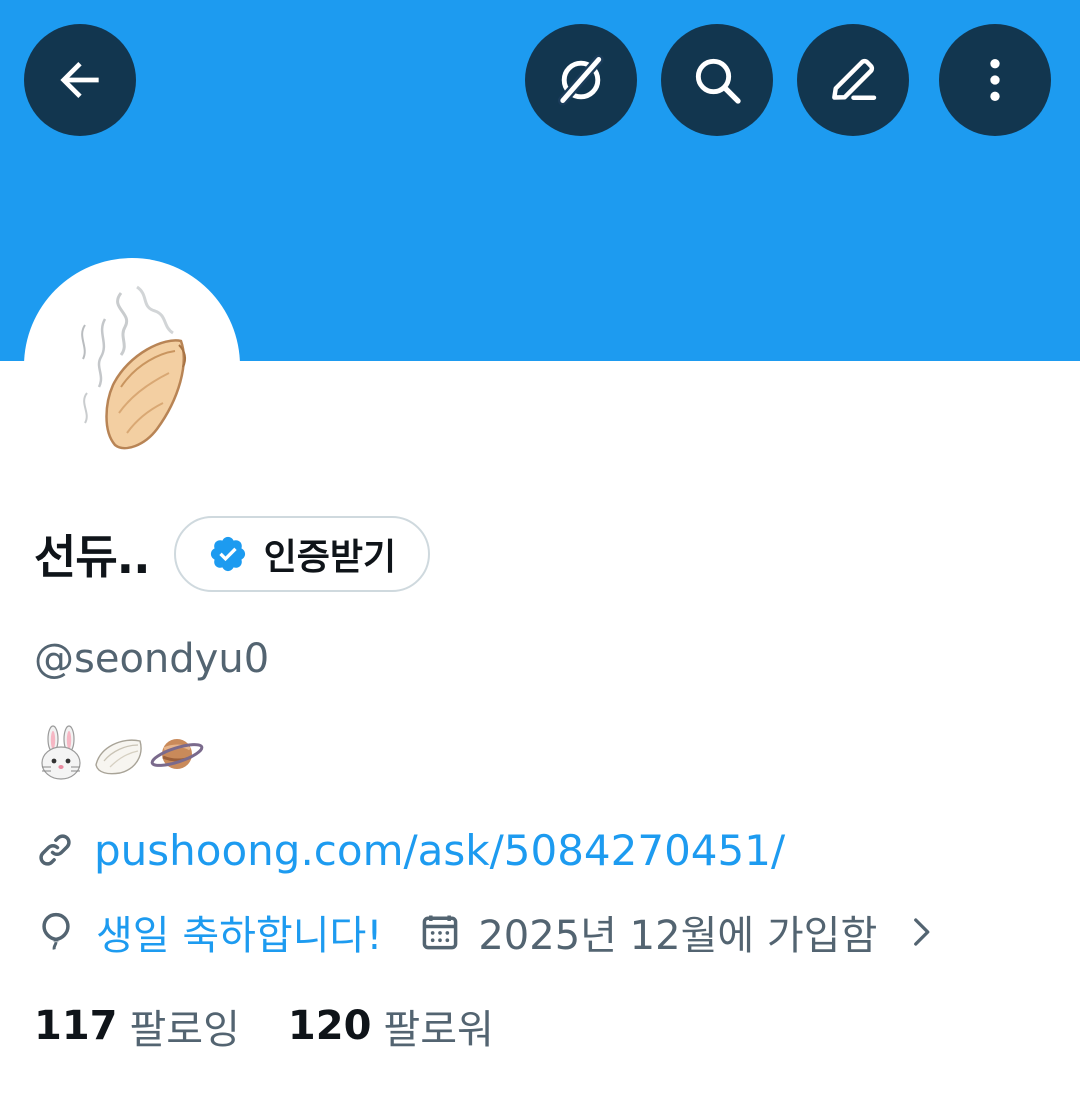  Describe the element at coordinates (677, 932) in the screenshot. I see `joined-date-text: 2025년 12월에 가입함` at that location.